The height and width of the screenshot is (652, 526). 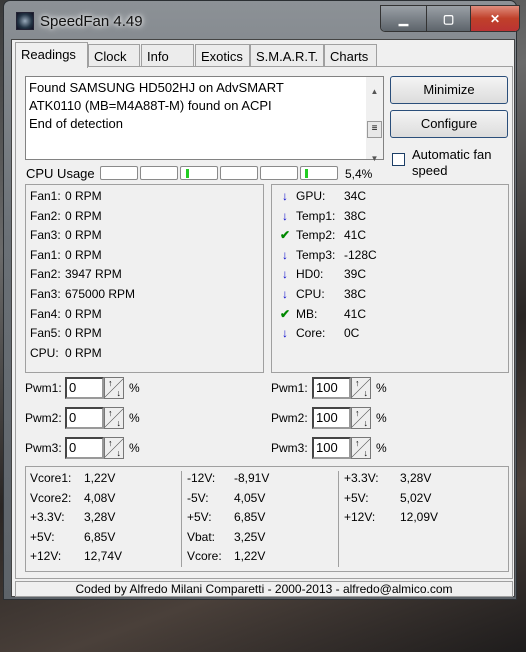 What do you see at coordinates (222, 55) in the screenshot?
I see `tab-exotics: Exotics` at bounding box center [222, 55].